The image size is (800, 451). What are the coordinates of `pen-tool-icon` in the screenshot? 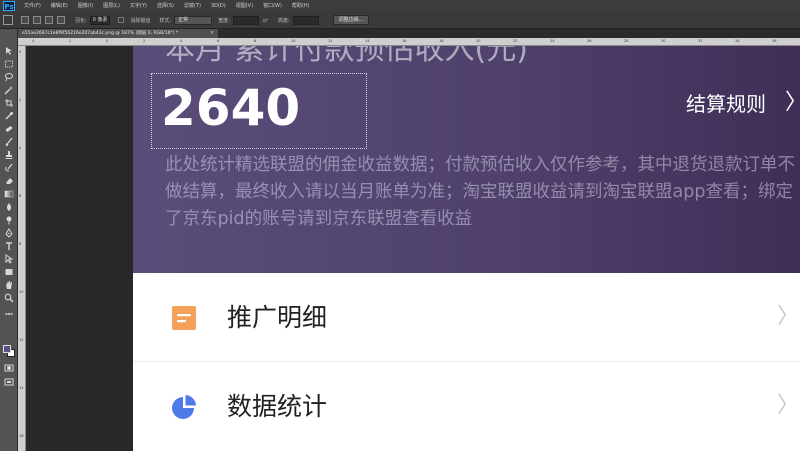 It's located at (9, 232).